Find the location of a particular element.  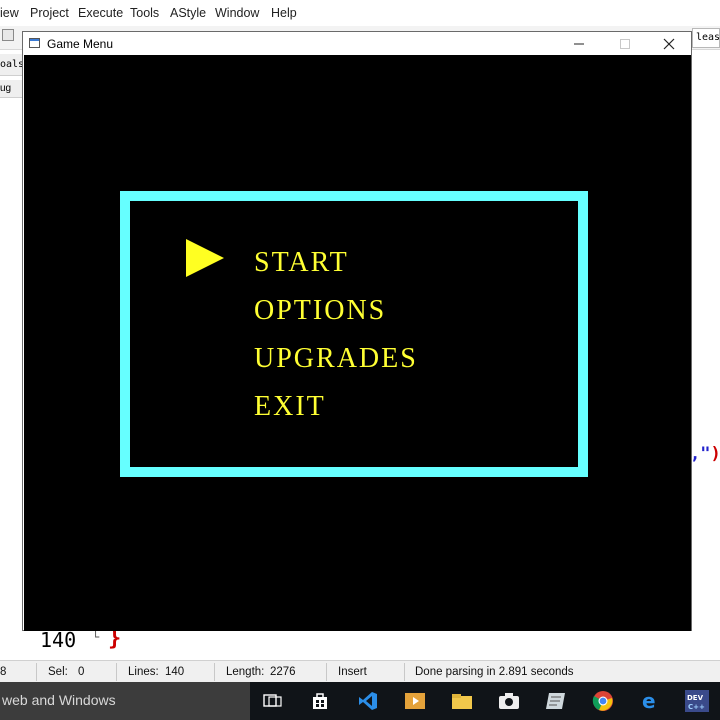

devcpp-icon: DEV C++ is located at coordinates (697, 701).